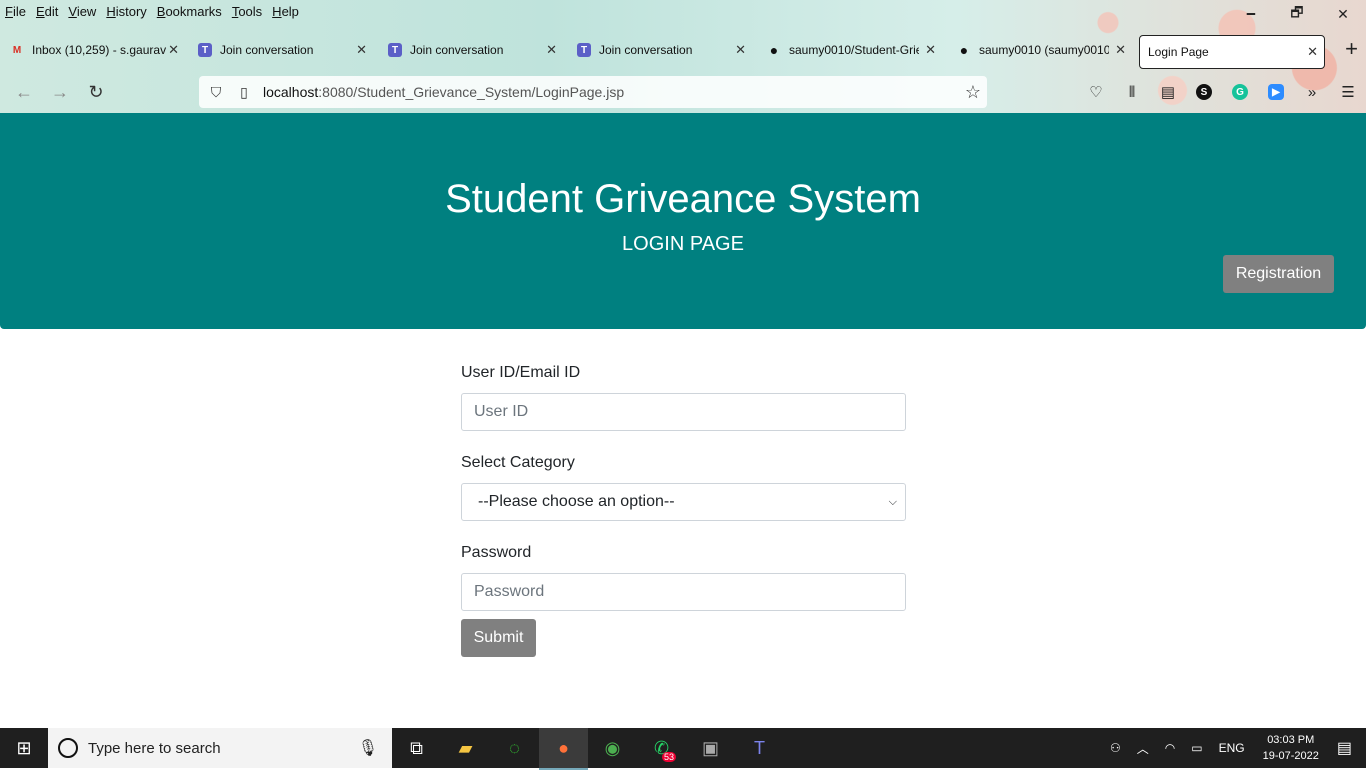 This screenshot has height=770, width=1366. Describe the element at coordinates (96, 92) in the screenshot. I see `reload-button: ↻` at that location.